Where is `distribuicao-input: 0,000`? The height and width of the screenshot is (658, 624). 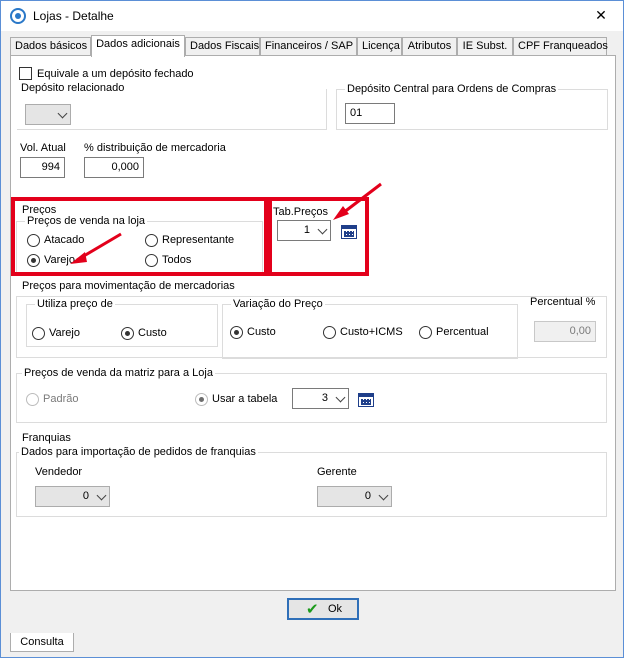 distribuicao-input: 0,000 is located at coordinates (114, 167).